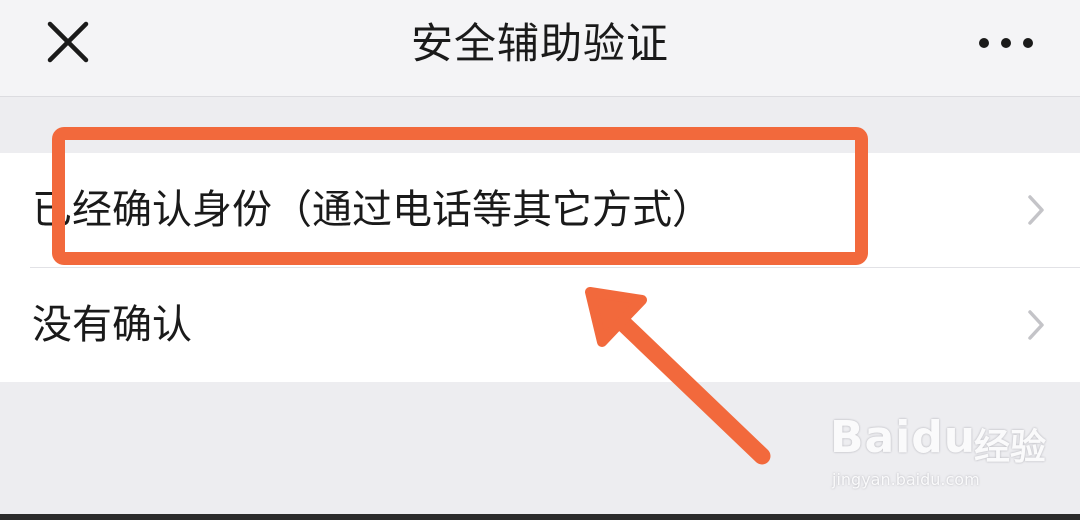 This screenshot has width=1080, height=520. I want to click on more-icon, so click(1006, 43).